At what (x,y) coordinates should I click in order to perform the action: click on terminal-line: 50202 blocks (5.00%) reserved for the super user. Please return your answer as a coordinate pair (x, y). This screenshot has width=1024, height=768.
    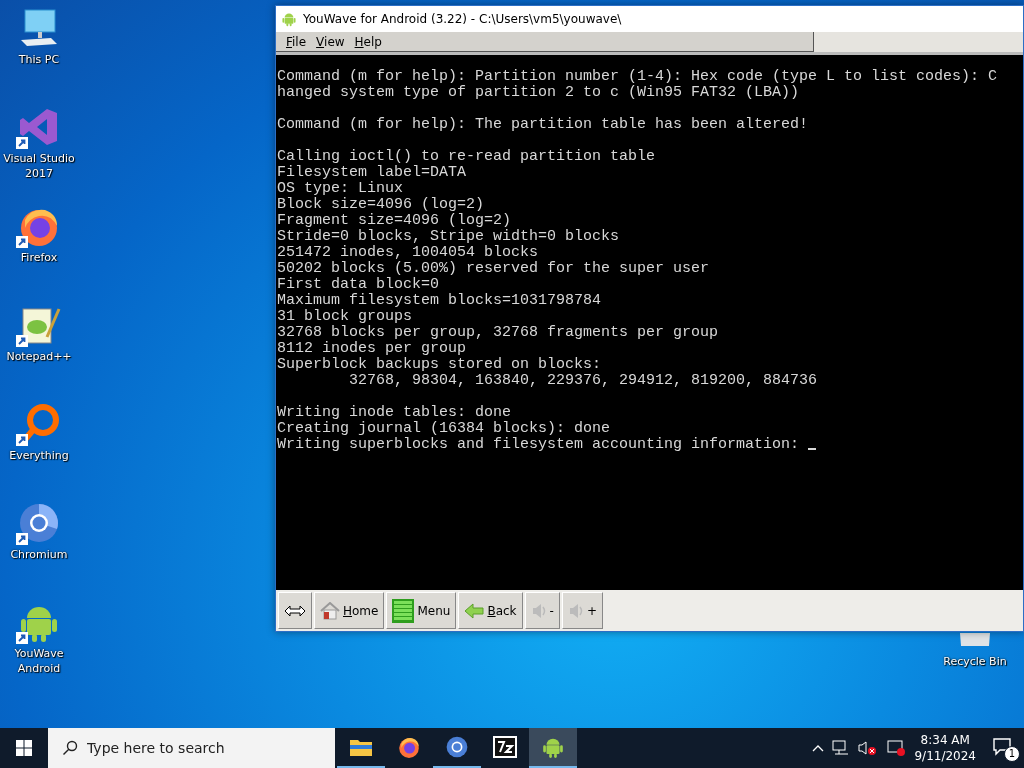
    Looking at the image, I should click on (494, 269).